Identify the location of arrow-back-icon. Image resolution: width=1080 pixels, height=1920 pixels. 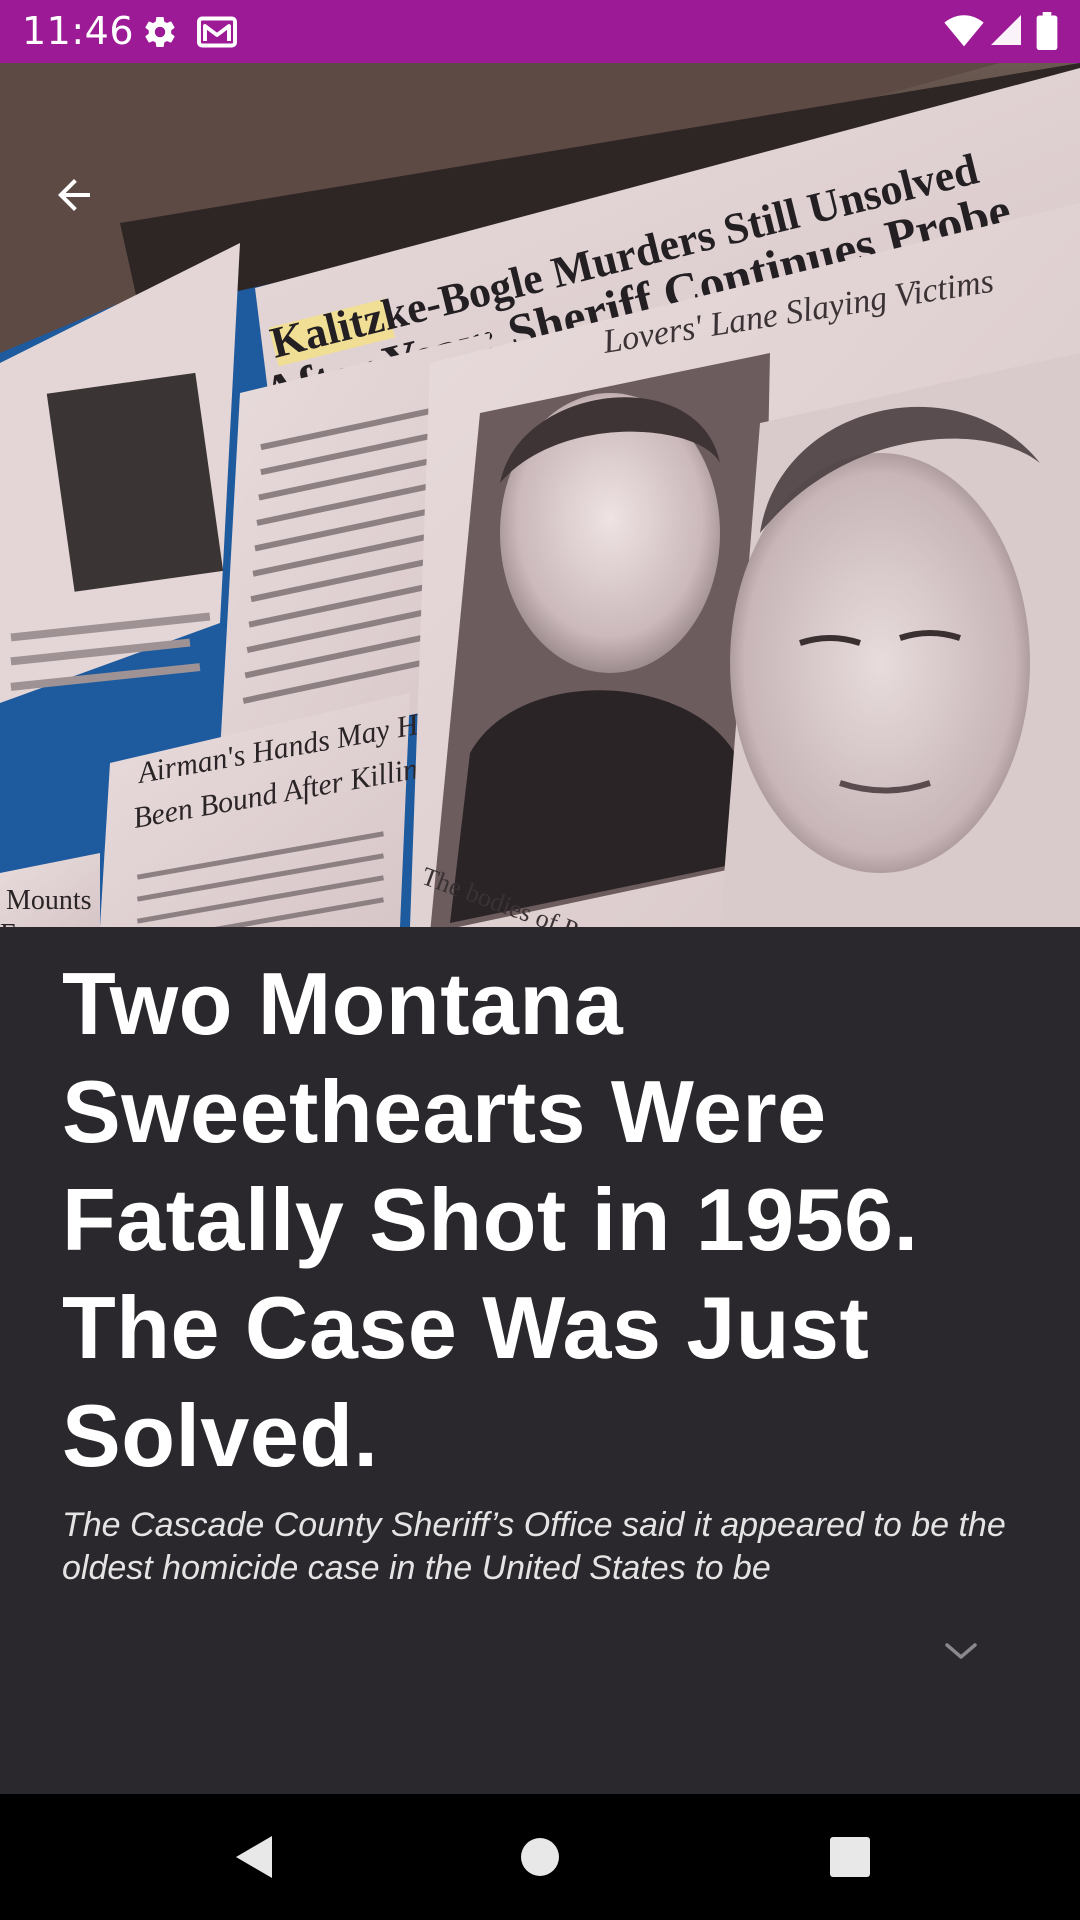
(74, 195).